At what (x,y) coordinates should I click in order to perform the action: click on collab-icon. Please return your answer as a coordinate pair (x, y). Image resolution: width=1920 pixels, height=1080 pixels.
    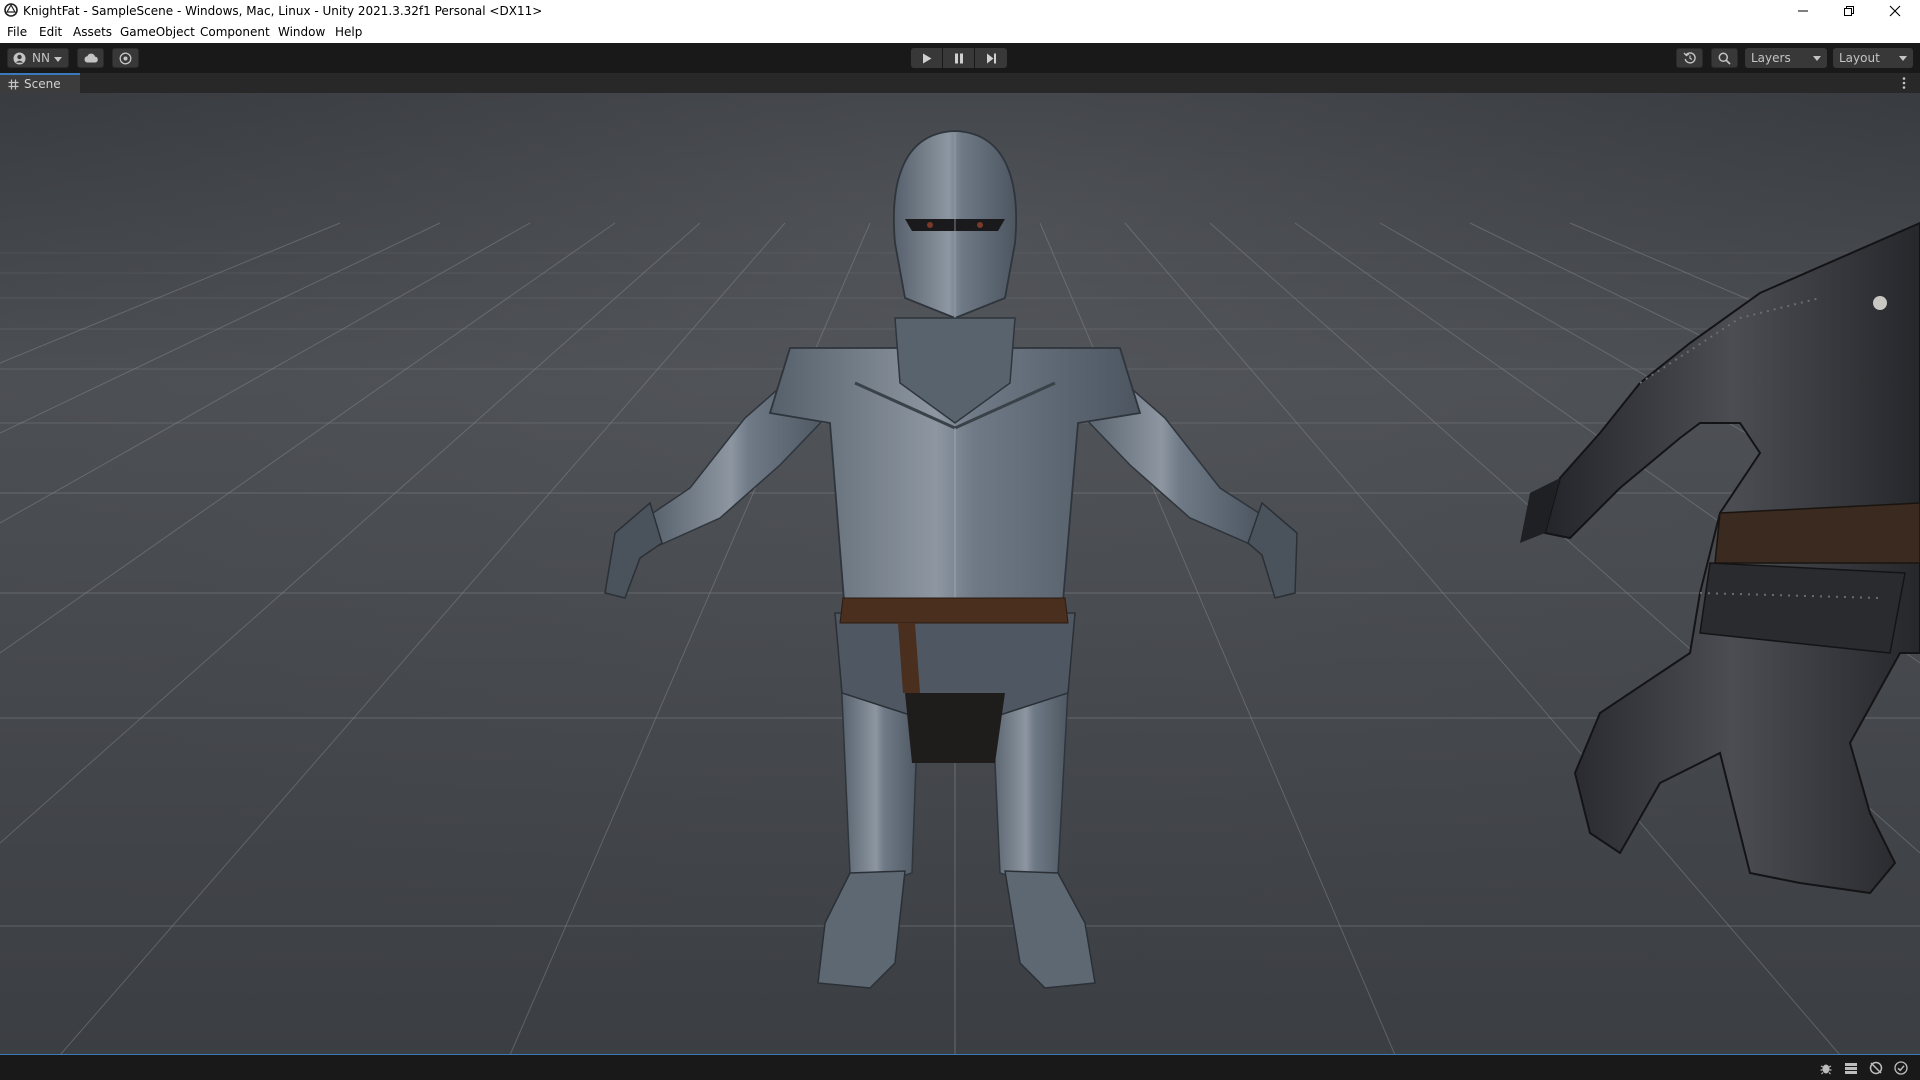
    Looking at the image, I should click on (125, 58).